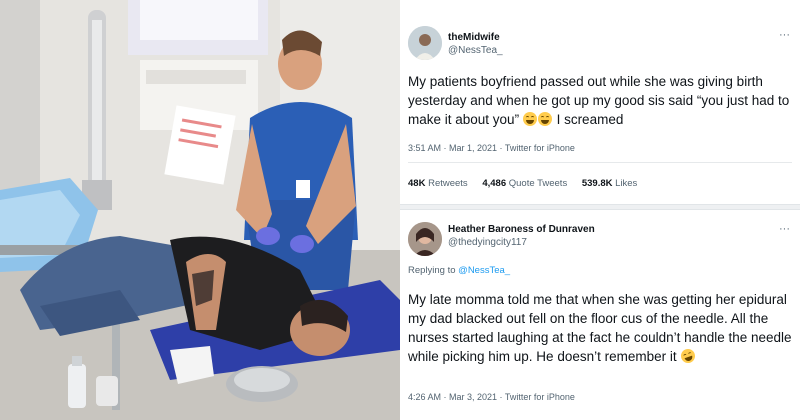  I want to click on author-name: Heather Baroness of Dunraven, so click(521, 229).